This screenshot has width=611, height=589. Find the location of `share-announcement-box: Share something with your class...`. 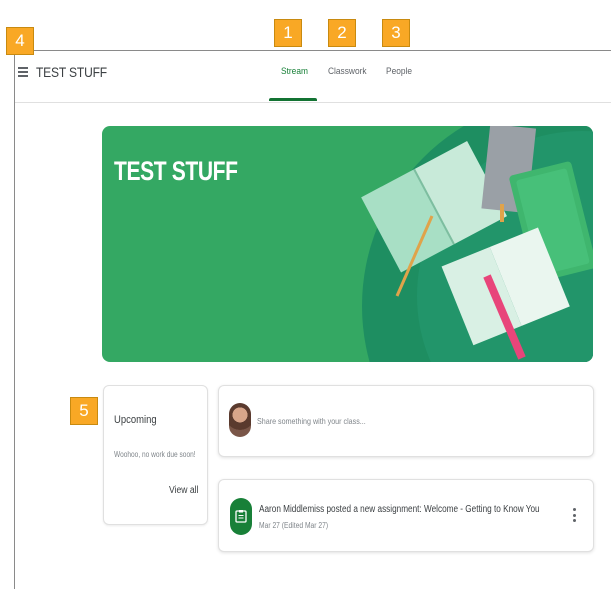

share-announcement-box: Share something with your class... is located at coordinates (406, 421).